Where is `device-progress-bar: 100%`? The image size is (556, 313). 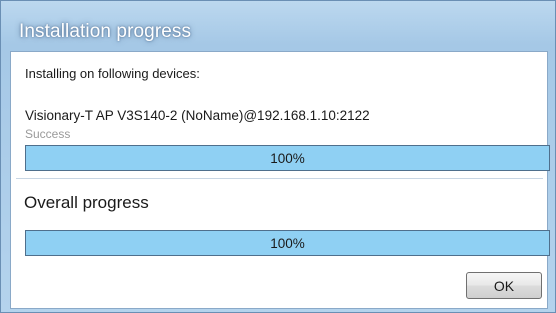
device-progress-bar: 100% is located at coordinates (287, 158).